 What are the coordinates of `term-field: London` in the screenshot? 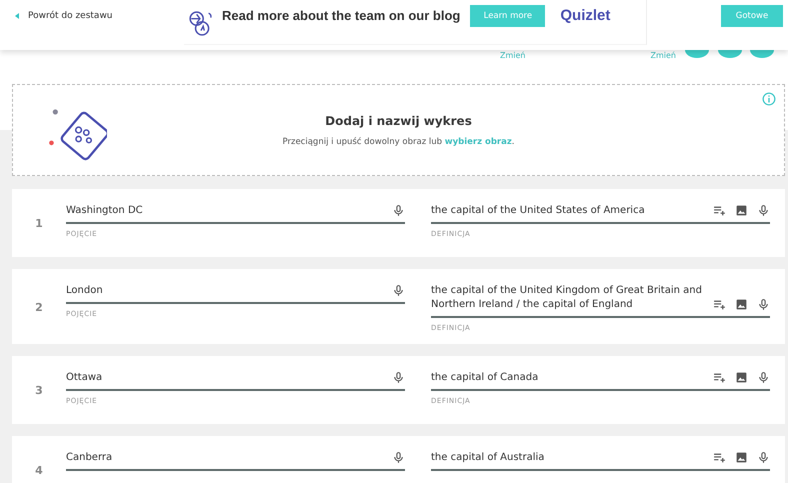 It's located at (235, 293).